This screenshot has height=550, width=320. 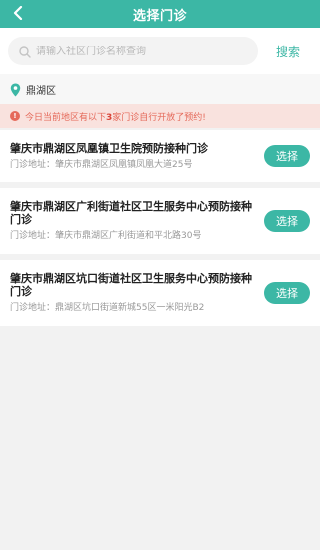 I want to click on clinic-name: 肇庆市鼎湖区坑口街道社区卫生服务中心预防接种门诊, so click(x=131, y=285).